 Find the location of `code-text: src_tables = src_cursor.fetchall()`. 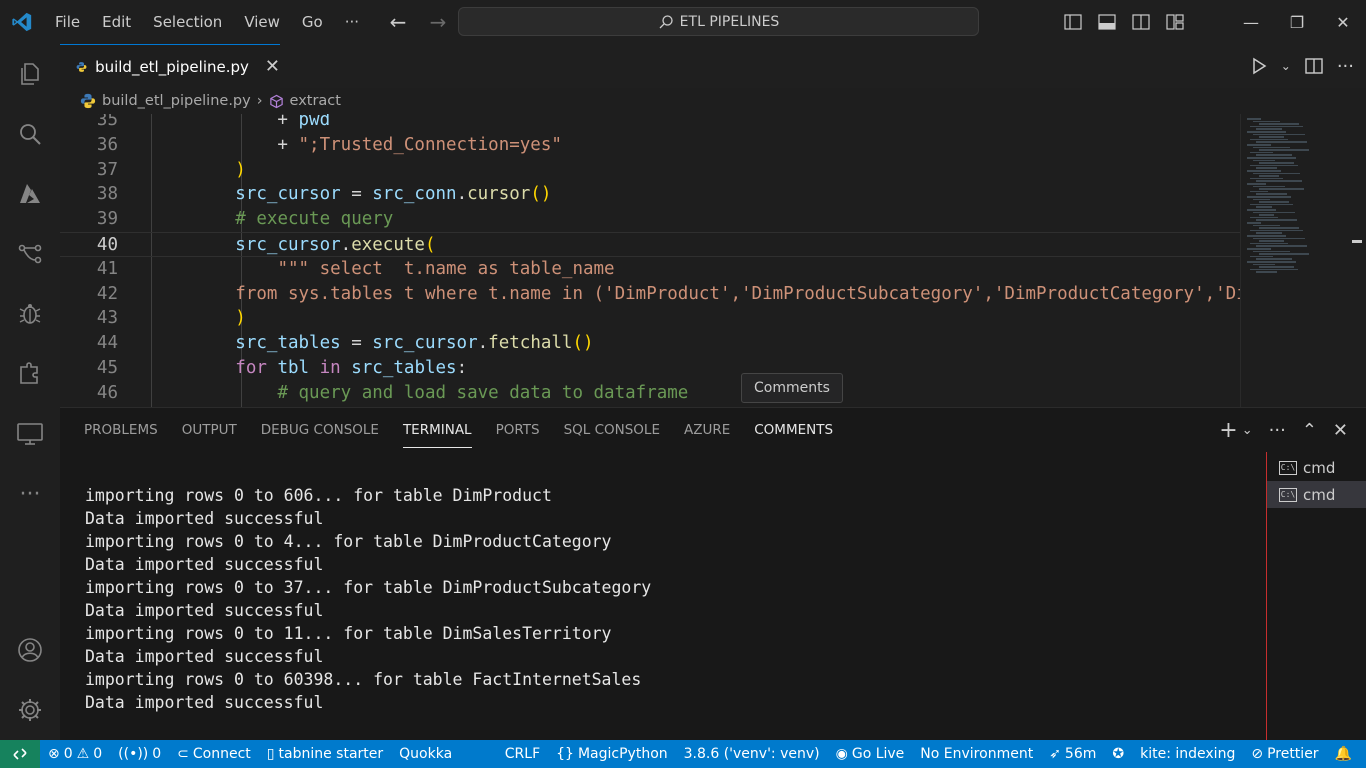

code-text: src_tables = src_cursor.fetchall() is located at coordinates (414, 343).